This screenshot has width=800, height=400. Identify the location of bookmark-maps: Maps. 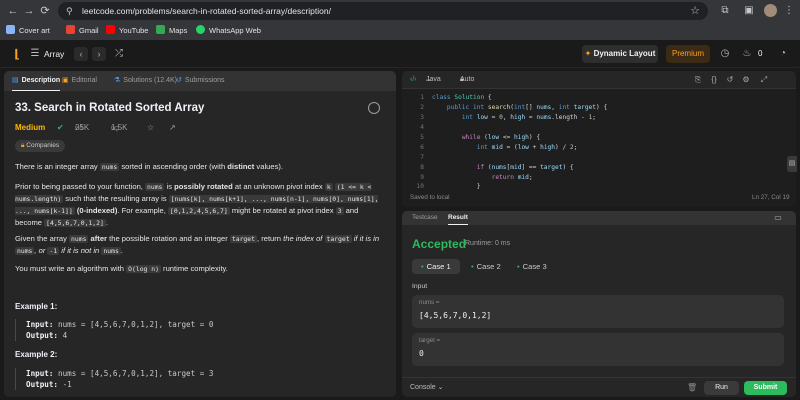
(171, 31).